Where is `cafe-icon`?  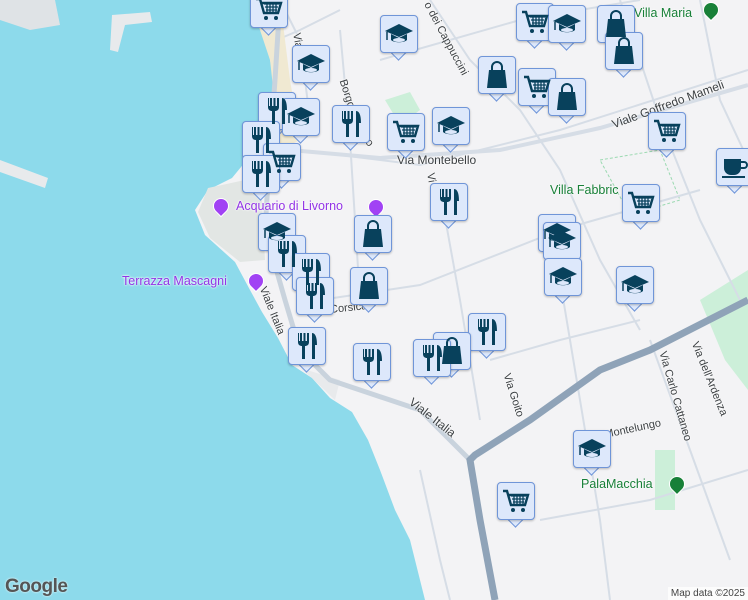 cafe-icon is located at coordinates (734, 167).